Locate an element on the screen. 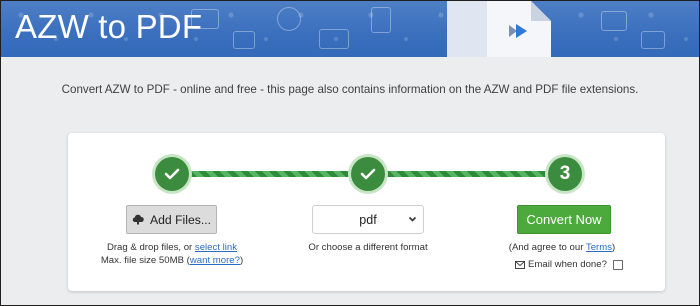 The width and height of the screenshot is (700, 306). envelope-icon is located at coordinates (520, 264).